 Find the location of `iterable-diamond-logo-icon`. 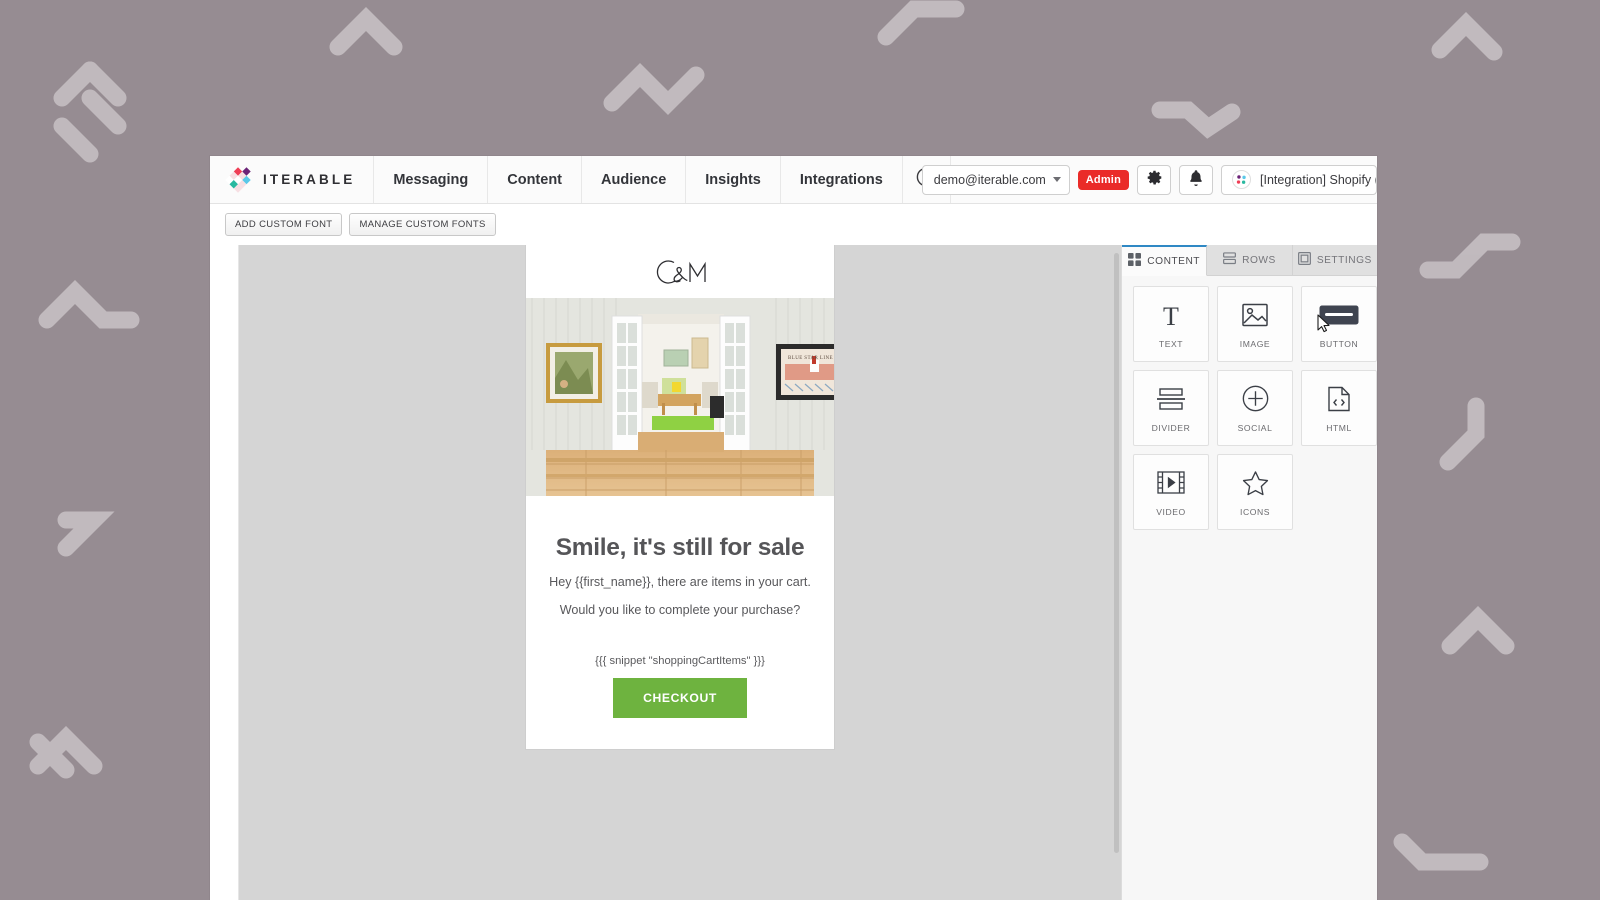

iterable-diamond-logo-icon is located at coordinates (238, 180).